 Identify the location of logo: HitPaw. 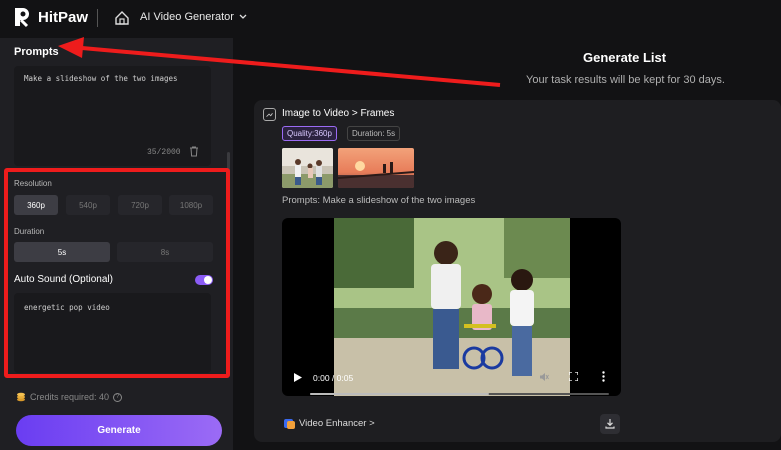
(50, 17).